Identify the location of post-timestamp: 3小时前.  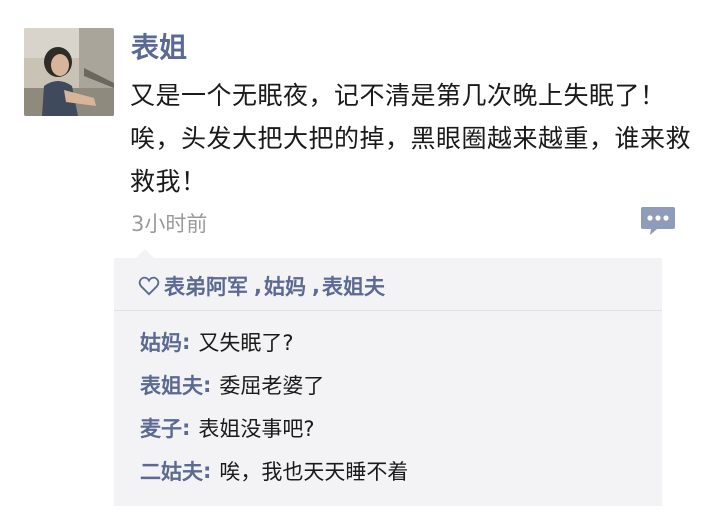
(169, 224).